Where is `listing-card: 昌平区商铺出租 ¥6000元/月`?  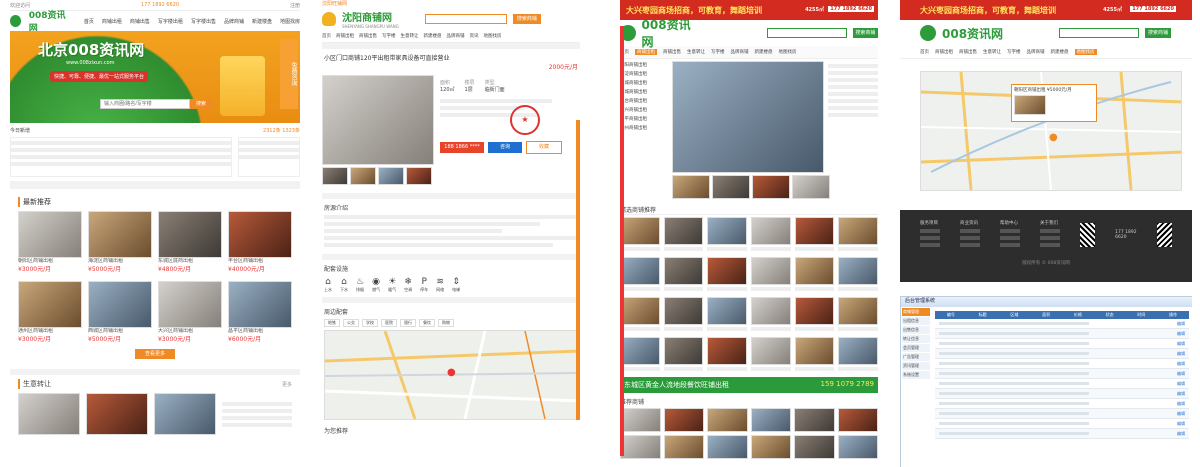 listing-card: 昌平区商铺出租 ¥6000元/月 is located at coordinates (260, 312).